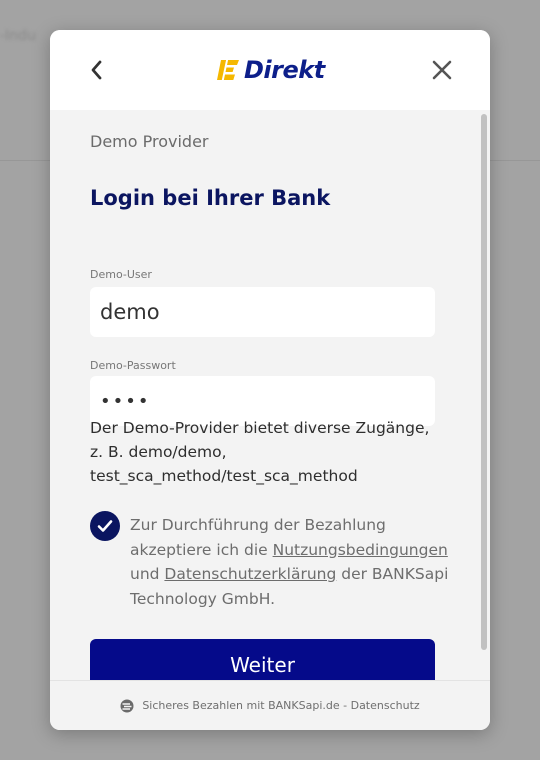  What do you see at coordinates (127, 705) in the screenshot?
I see `banksapi-logo-icon` at bounding box center [127, 705].